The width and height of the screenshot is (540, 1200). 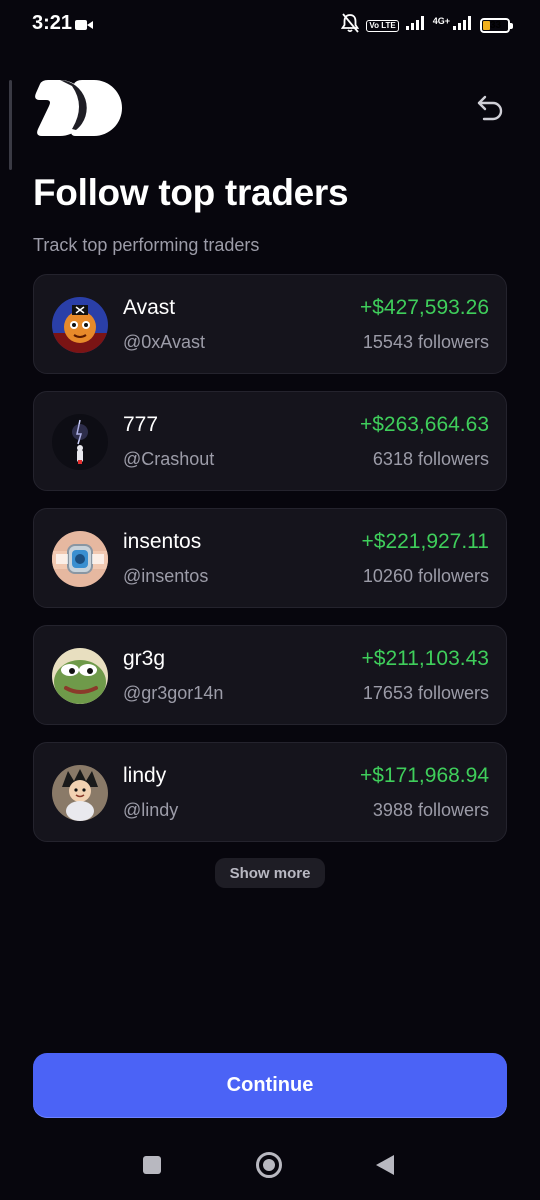 What do you see at coordinates (270, 792) in the screenshot?
I see `trader-card: lindy @lindy +$171,968.94 3988 followers` at bounding box center [270, 792].